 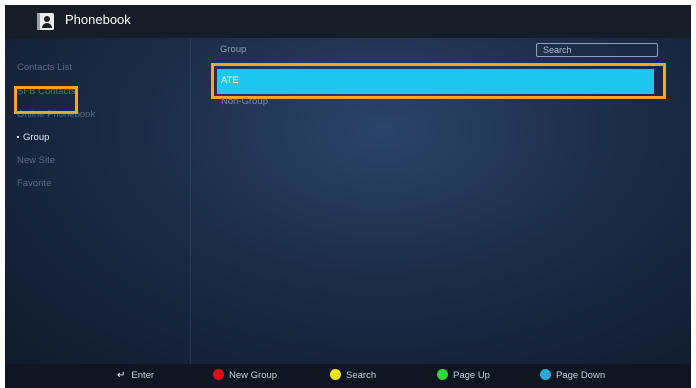 What do you see at coordinates (545, 374) in the screenshot?
I see `blue-dot-icon` at bounding box center [545, 374].